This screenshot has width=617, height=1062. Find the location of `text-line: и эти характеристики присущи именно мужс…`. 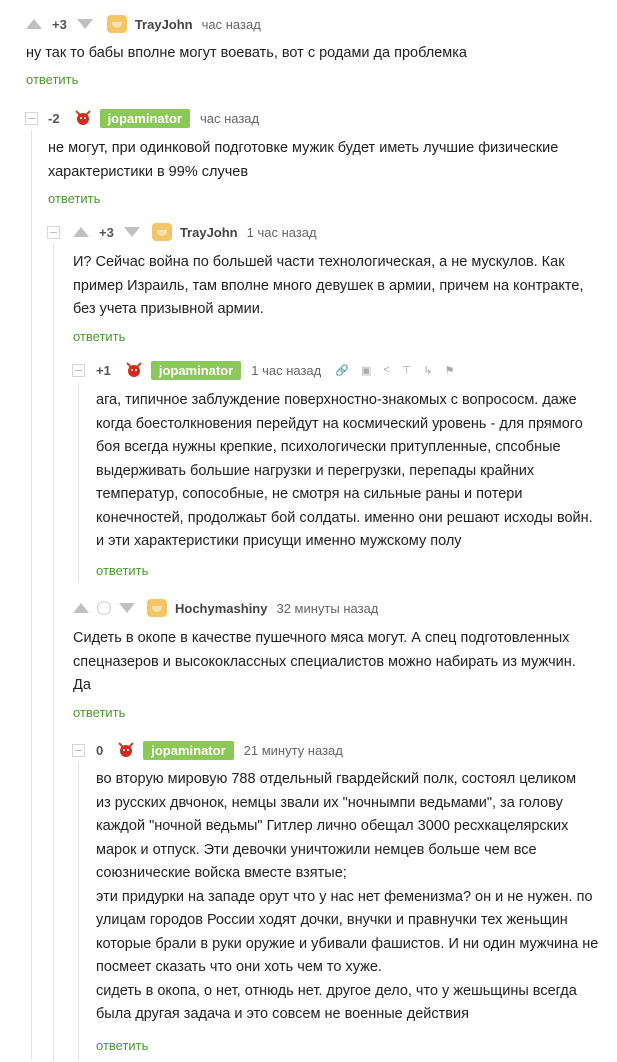

text-line: и эти характеристики присущи именно мужс… is located at coordinates (279, 541).